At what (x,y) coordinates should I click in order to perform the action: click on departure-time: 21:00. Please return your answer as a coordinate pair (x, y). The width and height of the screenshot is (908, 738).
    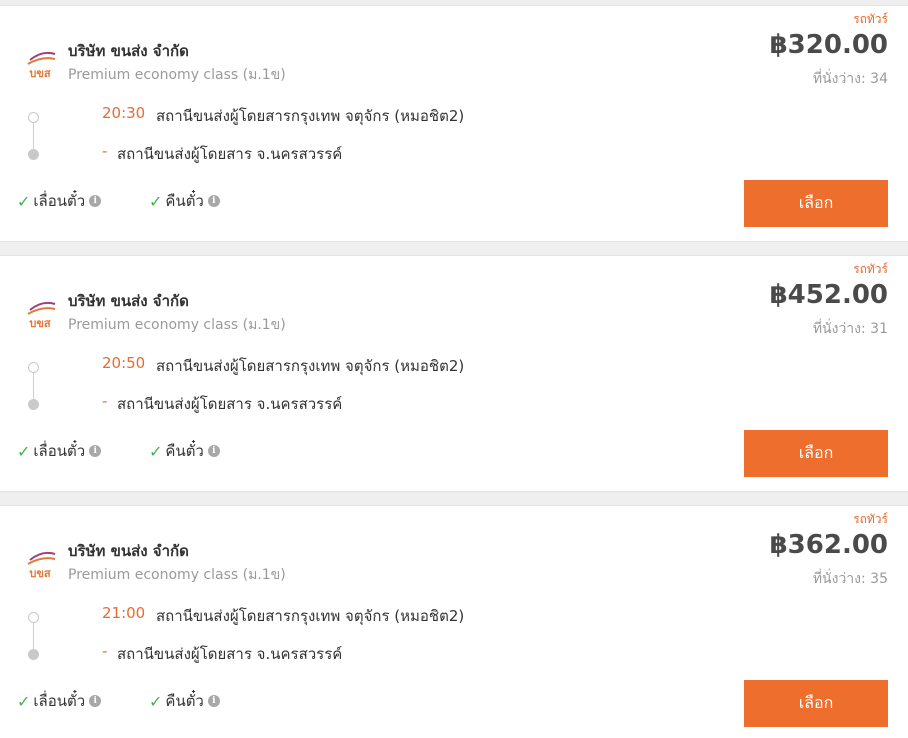
    Looking at the image, I should click on (124, 613).